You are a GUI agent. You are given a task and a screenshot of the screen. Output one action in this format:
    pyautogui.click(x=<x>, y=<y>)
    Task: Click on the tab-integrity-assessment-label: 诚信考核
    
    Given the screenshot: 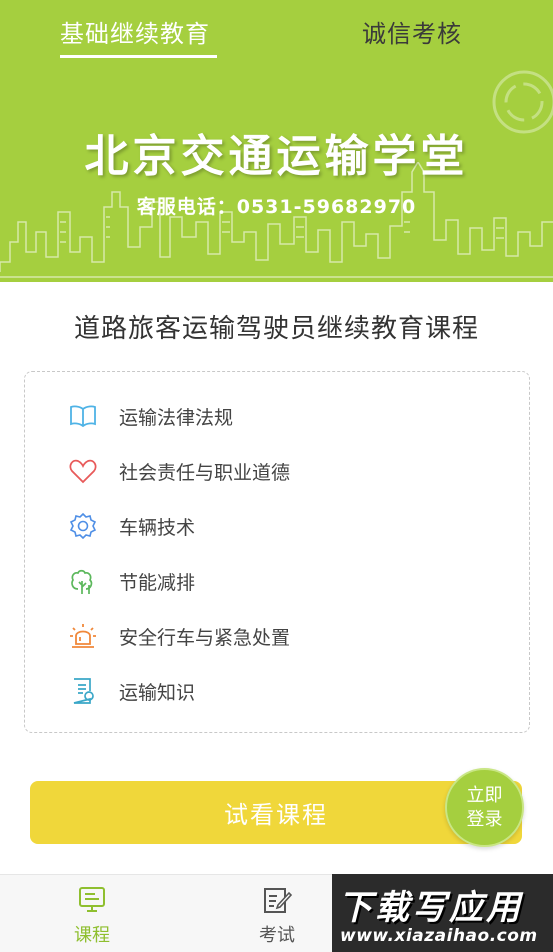 What is the action you would take?
    pyautogui.click(x=412, y=34)
    